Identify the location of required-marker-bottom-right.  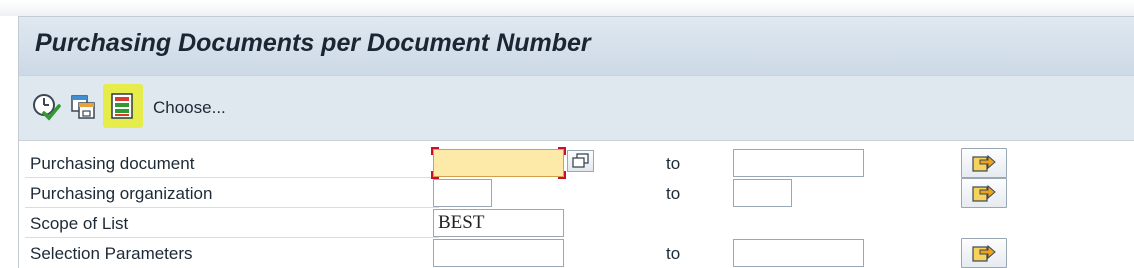
(562, 175).